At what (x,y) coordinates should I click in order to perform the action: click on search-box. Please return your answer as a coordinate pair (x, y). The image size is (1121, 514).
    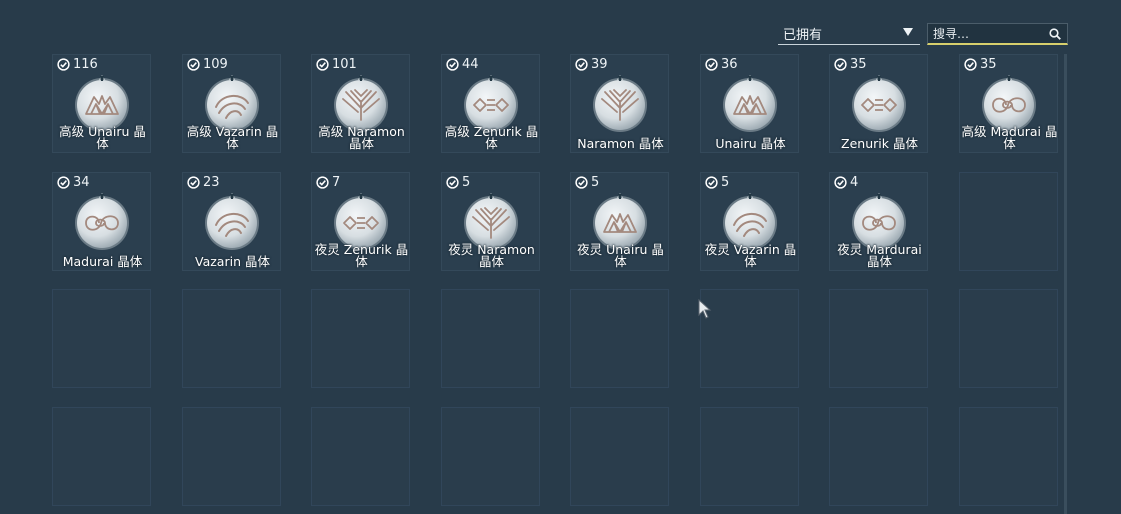
    Looking at the image, I should click on (997, 34).